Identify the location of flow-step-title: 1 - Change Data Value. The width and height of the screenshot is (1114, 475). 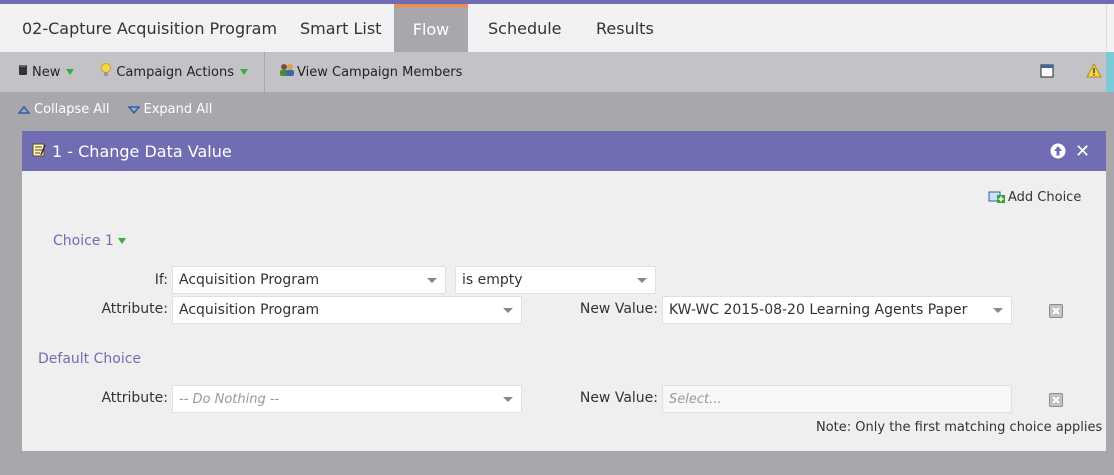
(142, 151).